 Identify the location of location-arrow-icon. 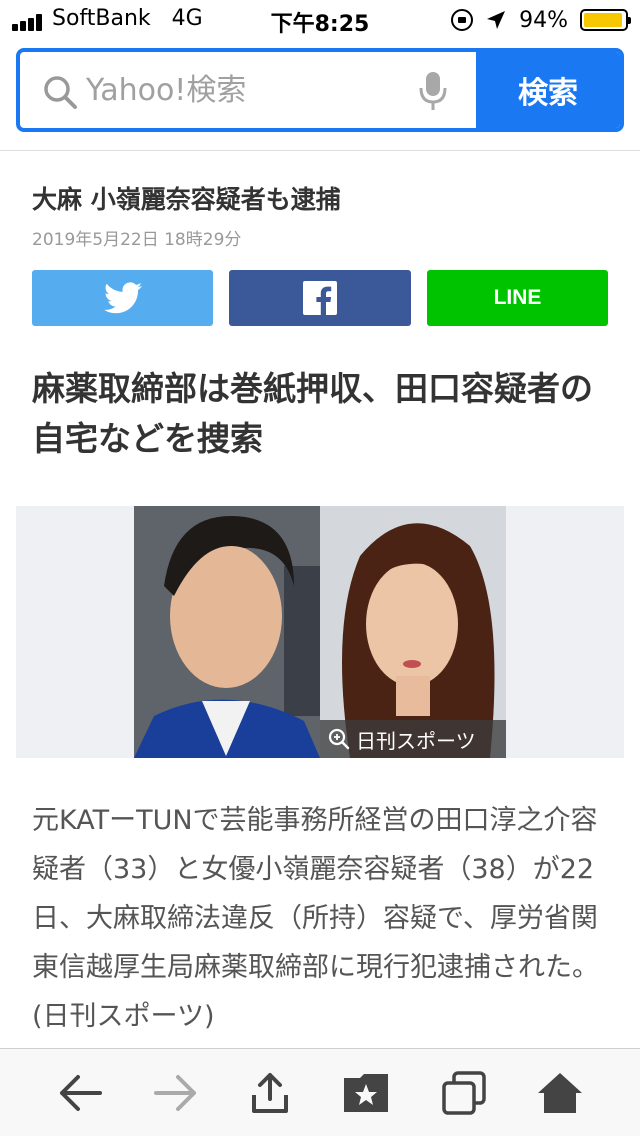
(496, 20).